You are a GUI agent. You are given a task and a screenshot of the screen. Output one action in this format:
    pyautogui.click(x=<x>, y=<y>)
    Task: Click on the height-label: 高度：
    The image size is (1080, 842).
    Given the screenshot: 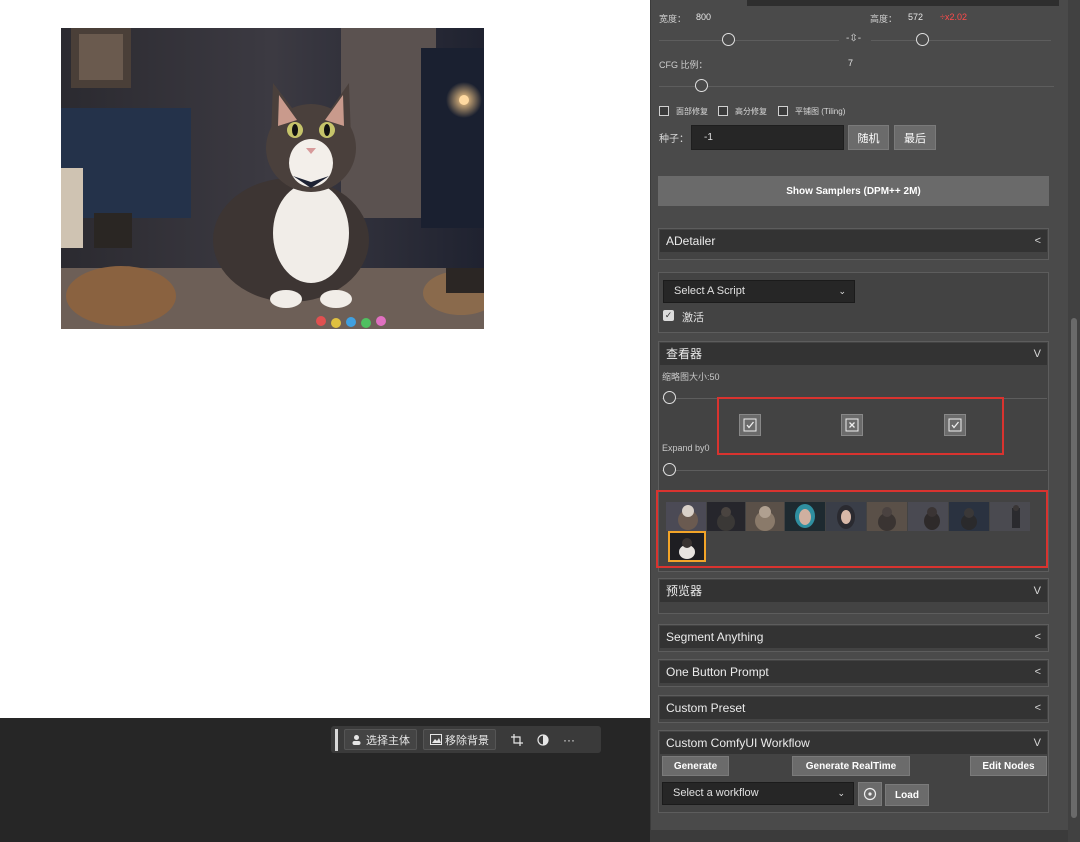 What is the action you would take?
    pyautogui.click(x=884, y=19)
    